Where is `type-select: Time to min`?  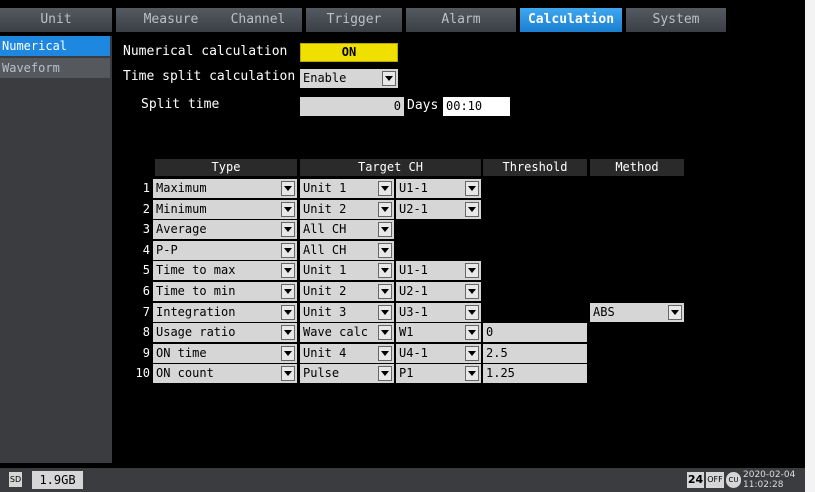
type-select: Time to min is located at coordinates (225, 291).